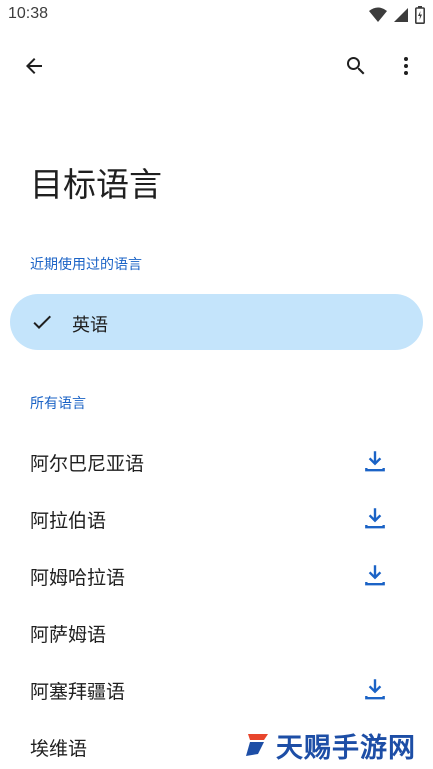  What do you see at coordinates (216, 631) in the screenshot?
I see `language-item: 阿萨姆语` at bounding box center [216, 631].